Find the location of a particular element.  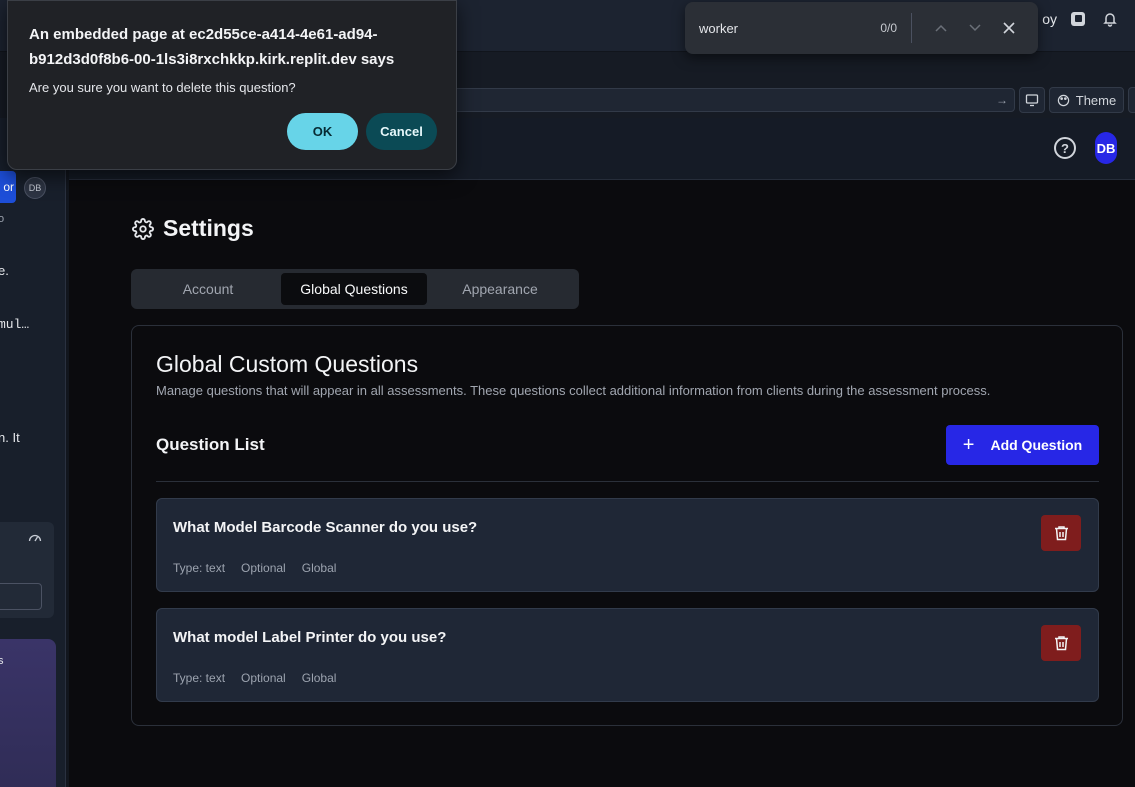

topbar-actions: oy is located at coordinates (1088, 19).